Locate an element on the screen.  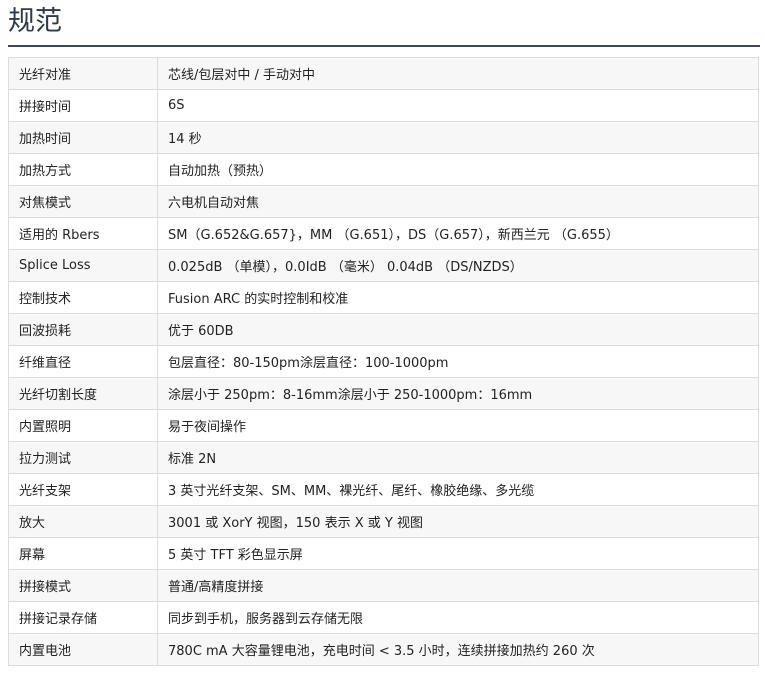
spec-key: 屏幕 is located at coordinates (83, 553).